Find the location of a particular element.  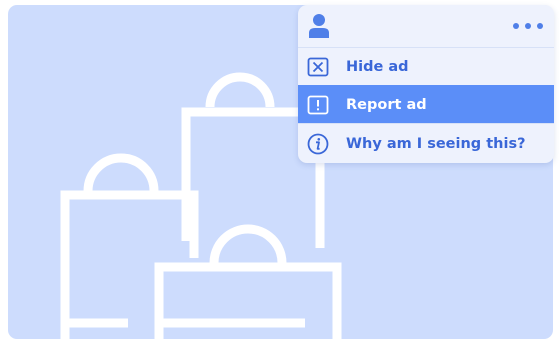

menu-header is located at coordinates (426, 26).